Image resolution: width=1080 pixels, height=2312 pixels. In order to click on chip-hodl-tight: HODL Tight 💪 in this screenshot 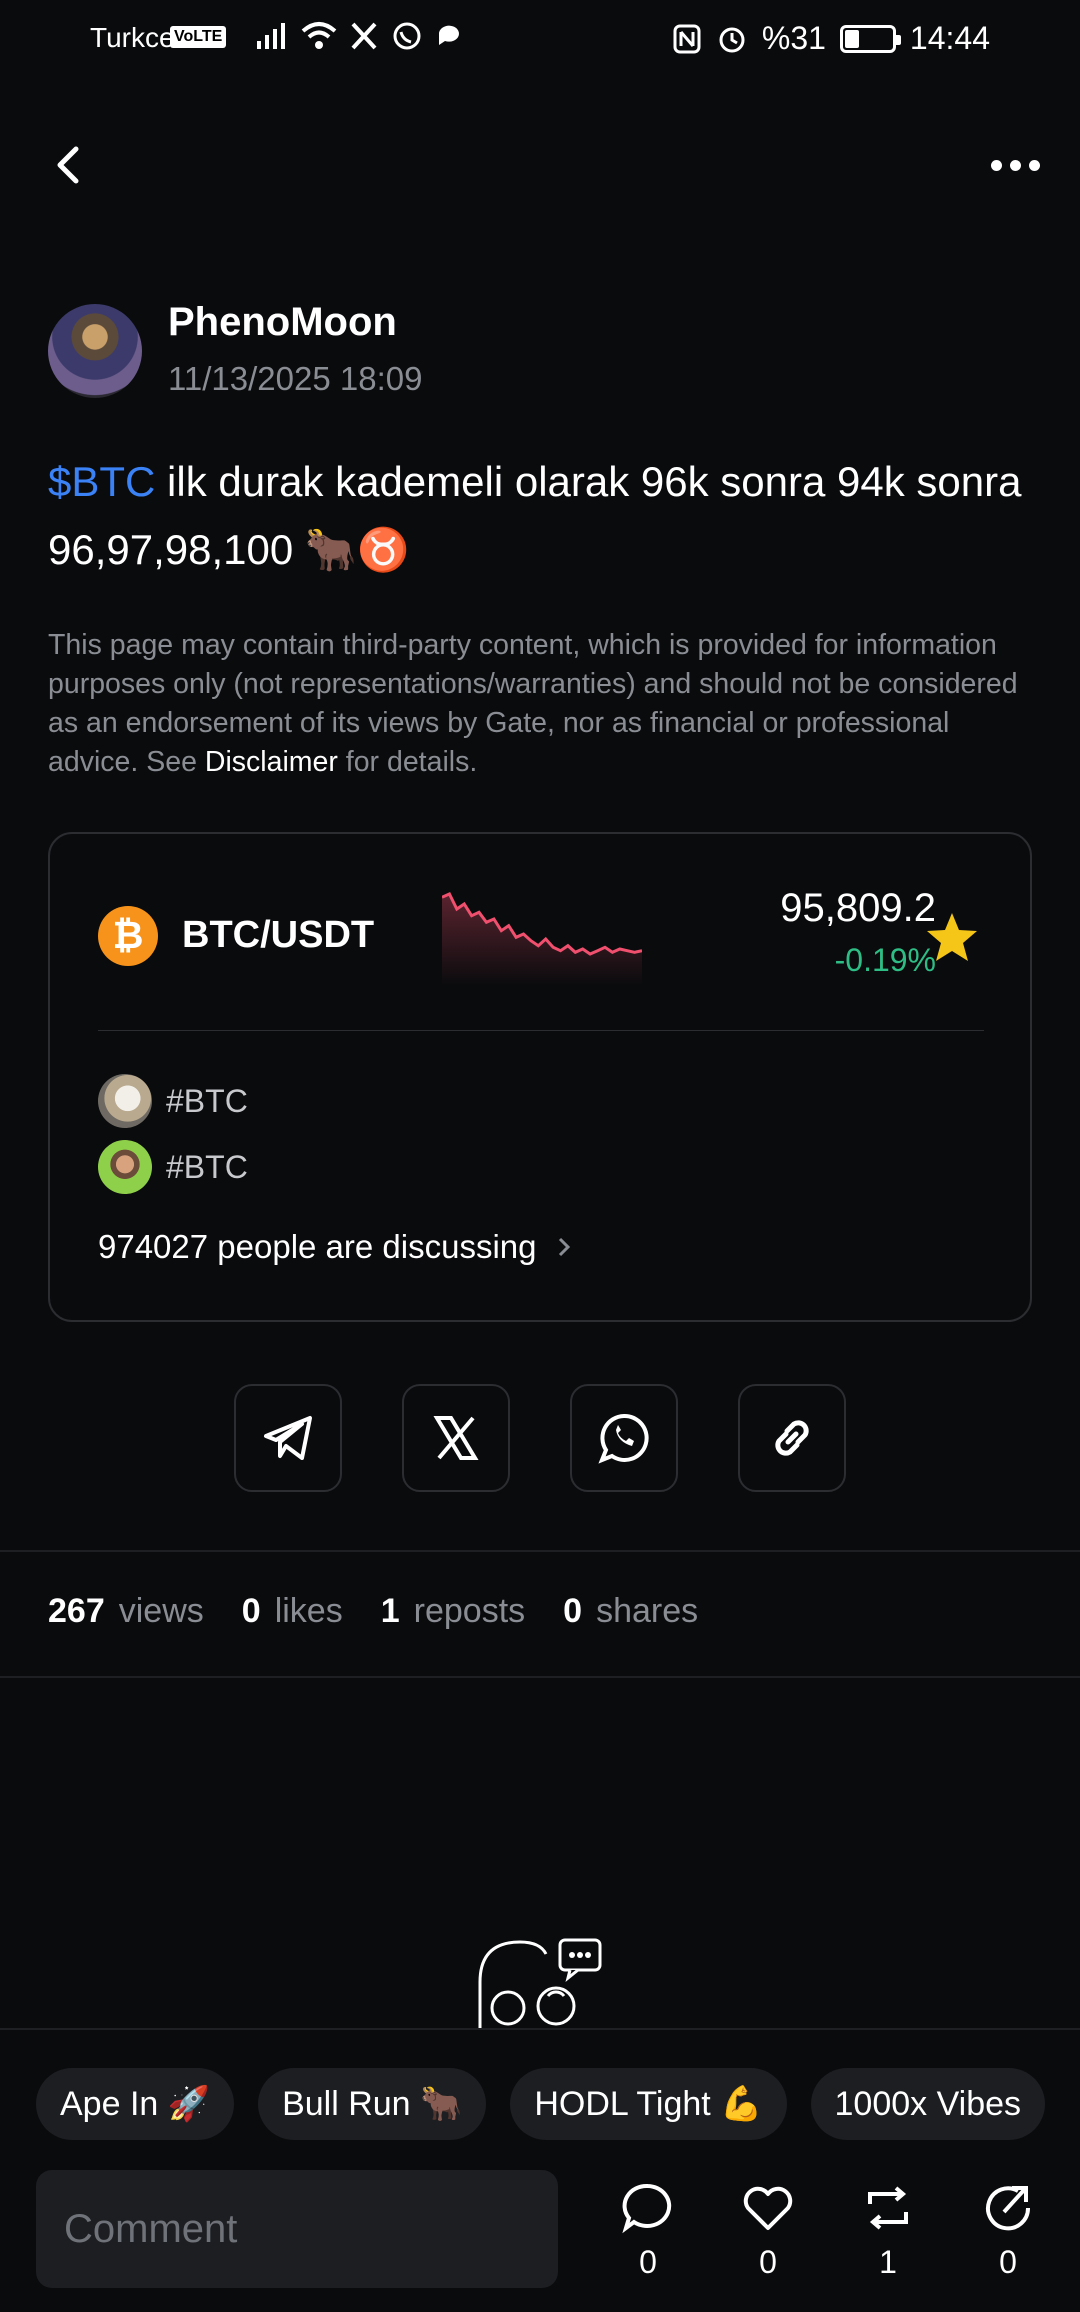, I will do `click(648, 2104)`.